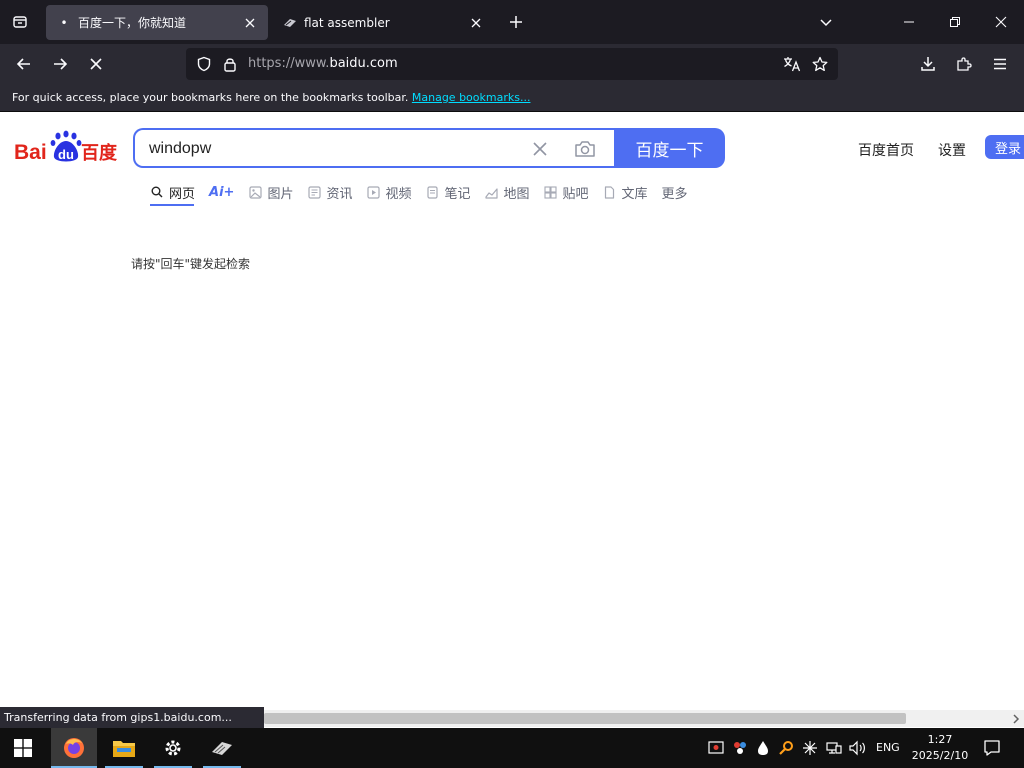  What do you see at coordinates (610, 192) in the screenshot?
I see `document-icon` at bounding box center [610, 192].